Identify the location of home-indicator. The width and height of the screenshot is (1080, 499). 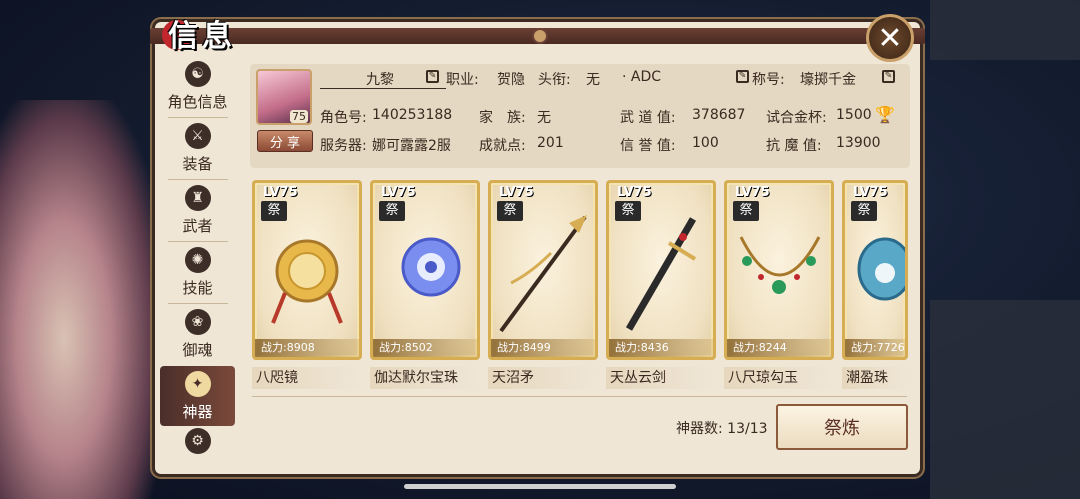
(540, 486).